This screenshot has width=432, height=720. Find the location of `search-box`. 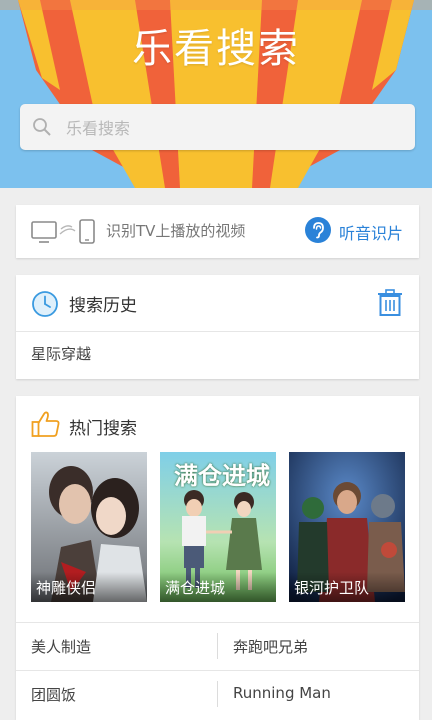

search-box is located at coordinates (217, 128).